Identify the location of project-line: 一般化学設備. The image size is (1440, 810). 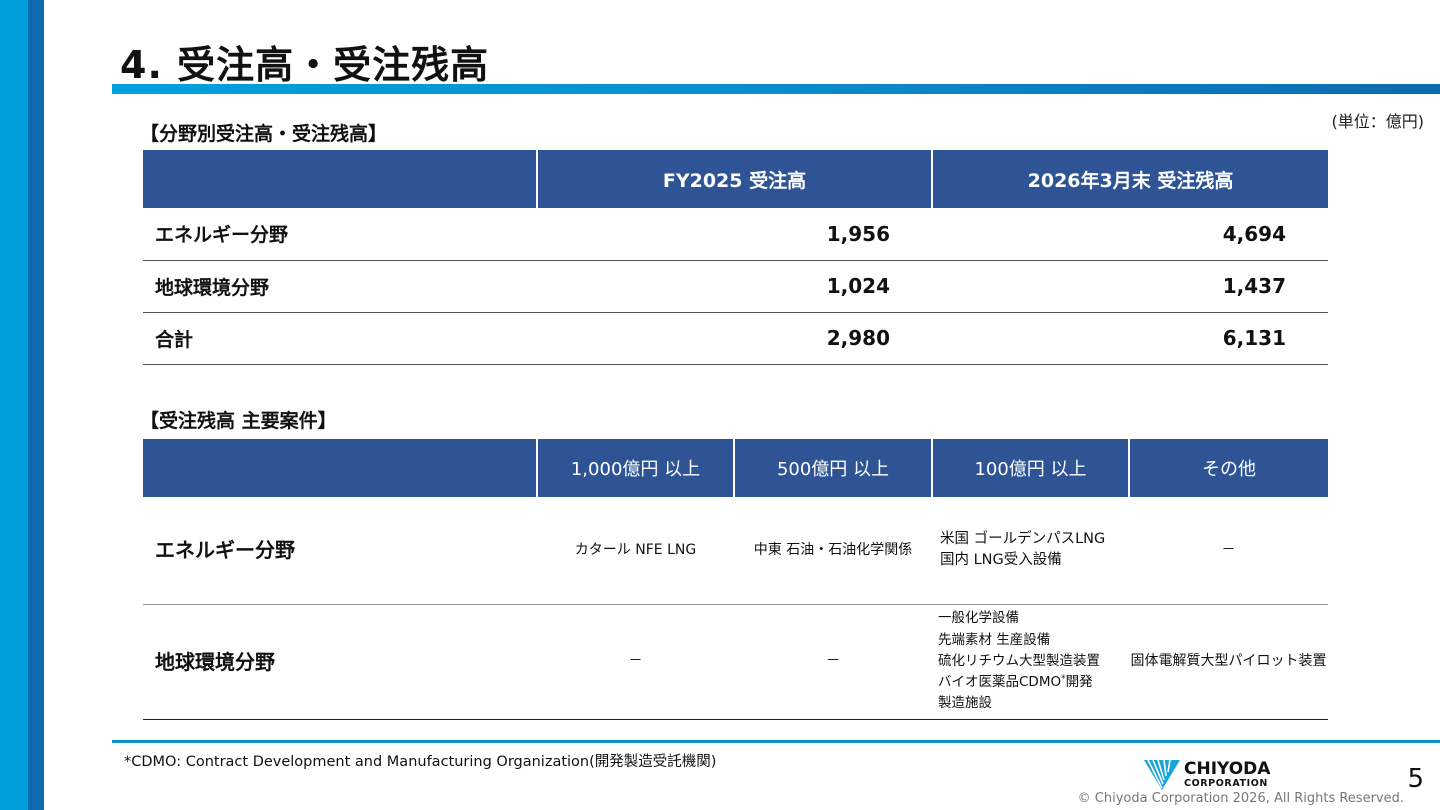
(978, 618).